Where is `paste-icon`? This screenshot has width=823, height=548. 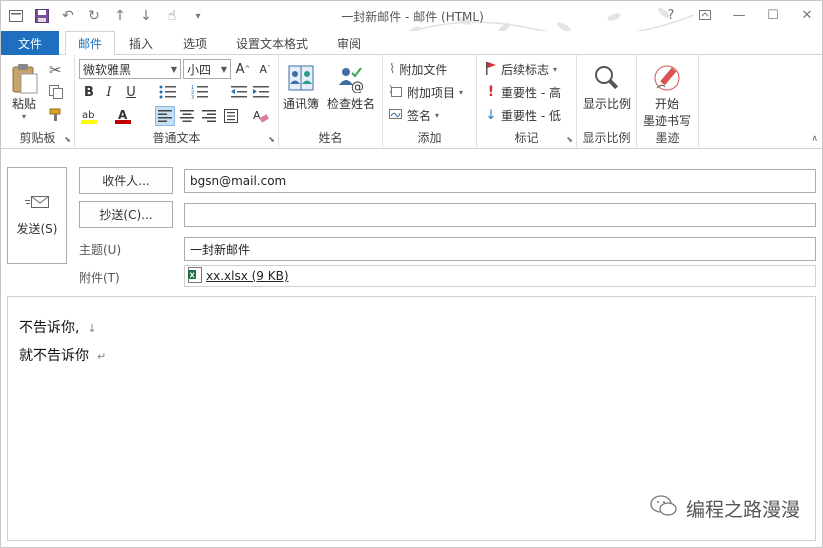 paste-icon is located at coordinates (24, 78).